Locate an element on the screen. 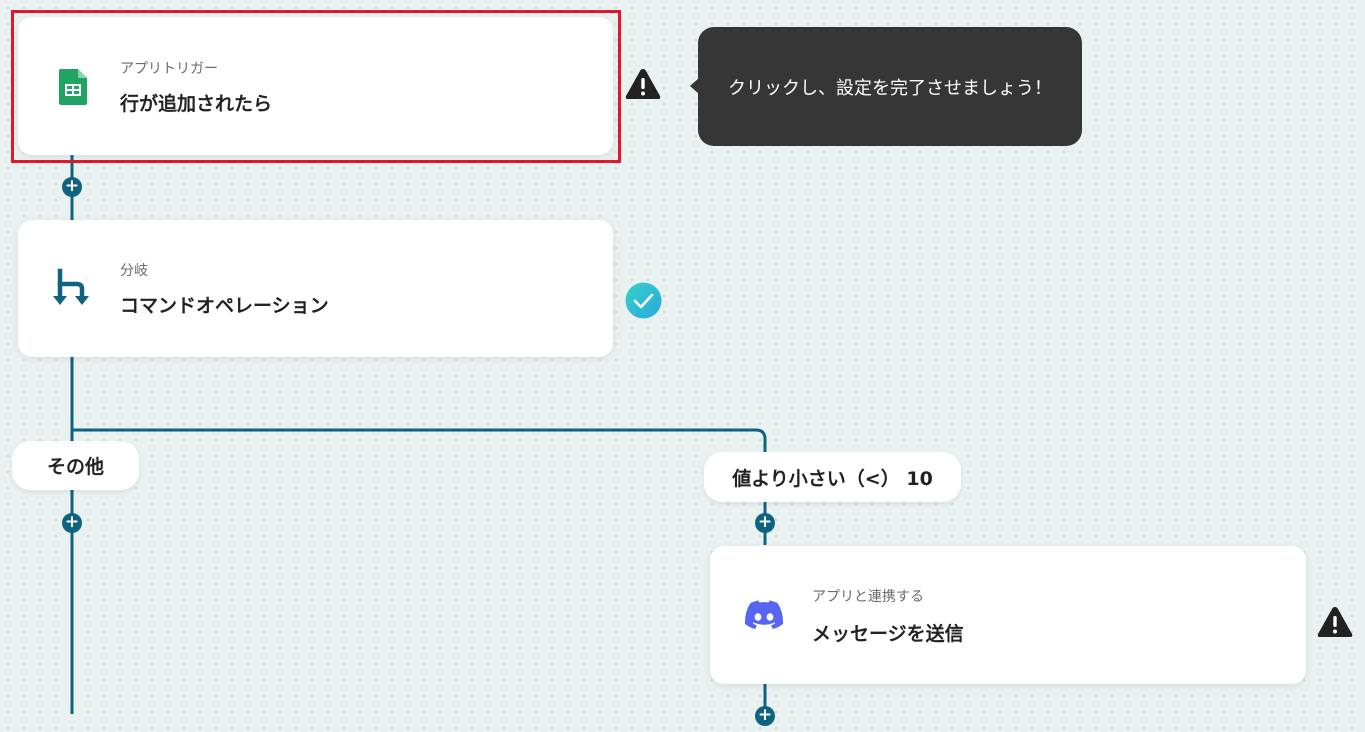 The height and width of the screenshot is (732, 1365). setup-tooltip: クリックし、設定を完了させましょう！ is located at coordinates (890, 86).